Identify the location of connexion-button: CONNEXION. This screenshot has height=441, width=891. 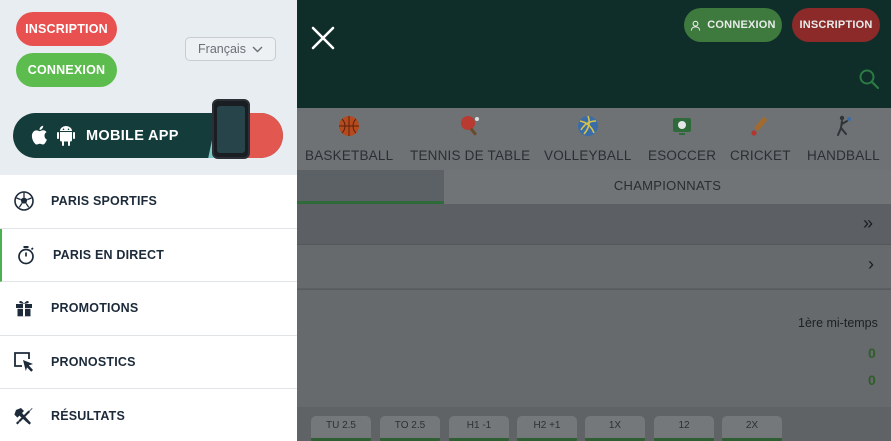
(66, 70).